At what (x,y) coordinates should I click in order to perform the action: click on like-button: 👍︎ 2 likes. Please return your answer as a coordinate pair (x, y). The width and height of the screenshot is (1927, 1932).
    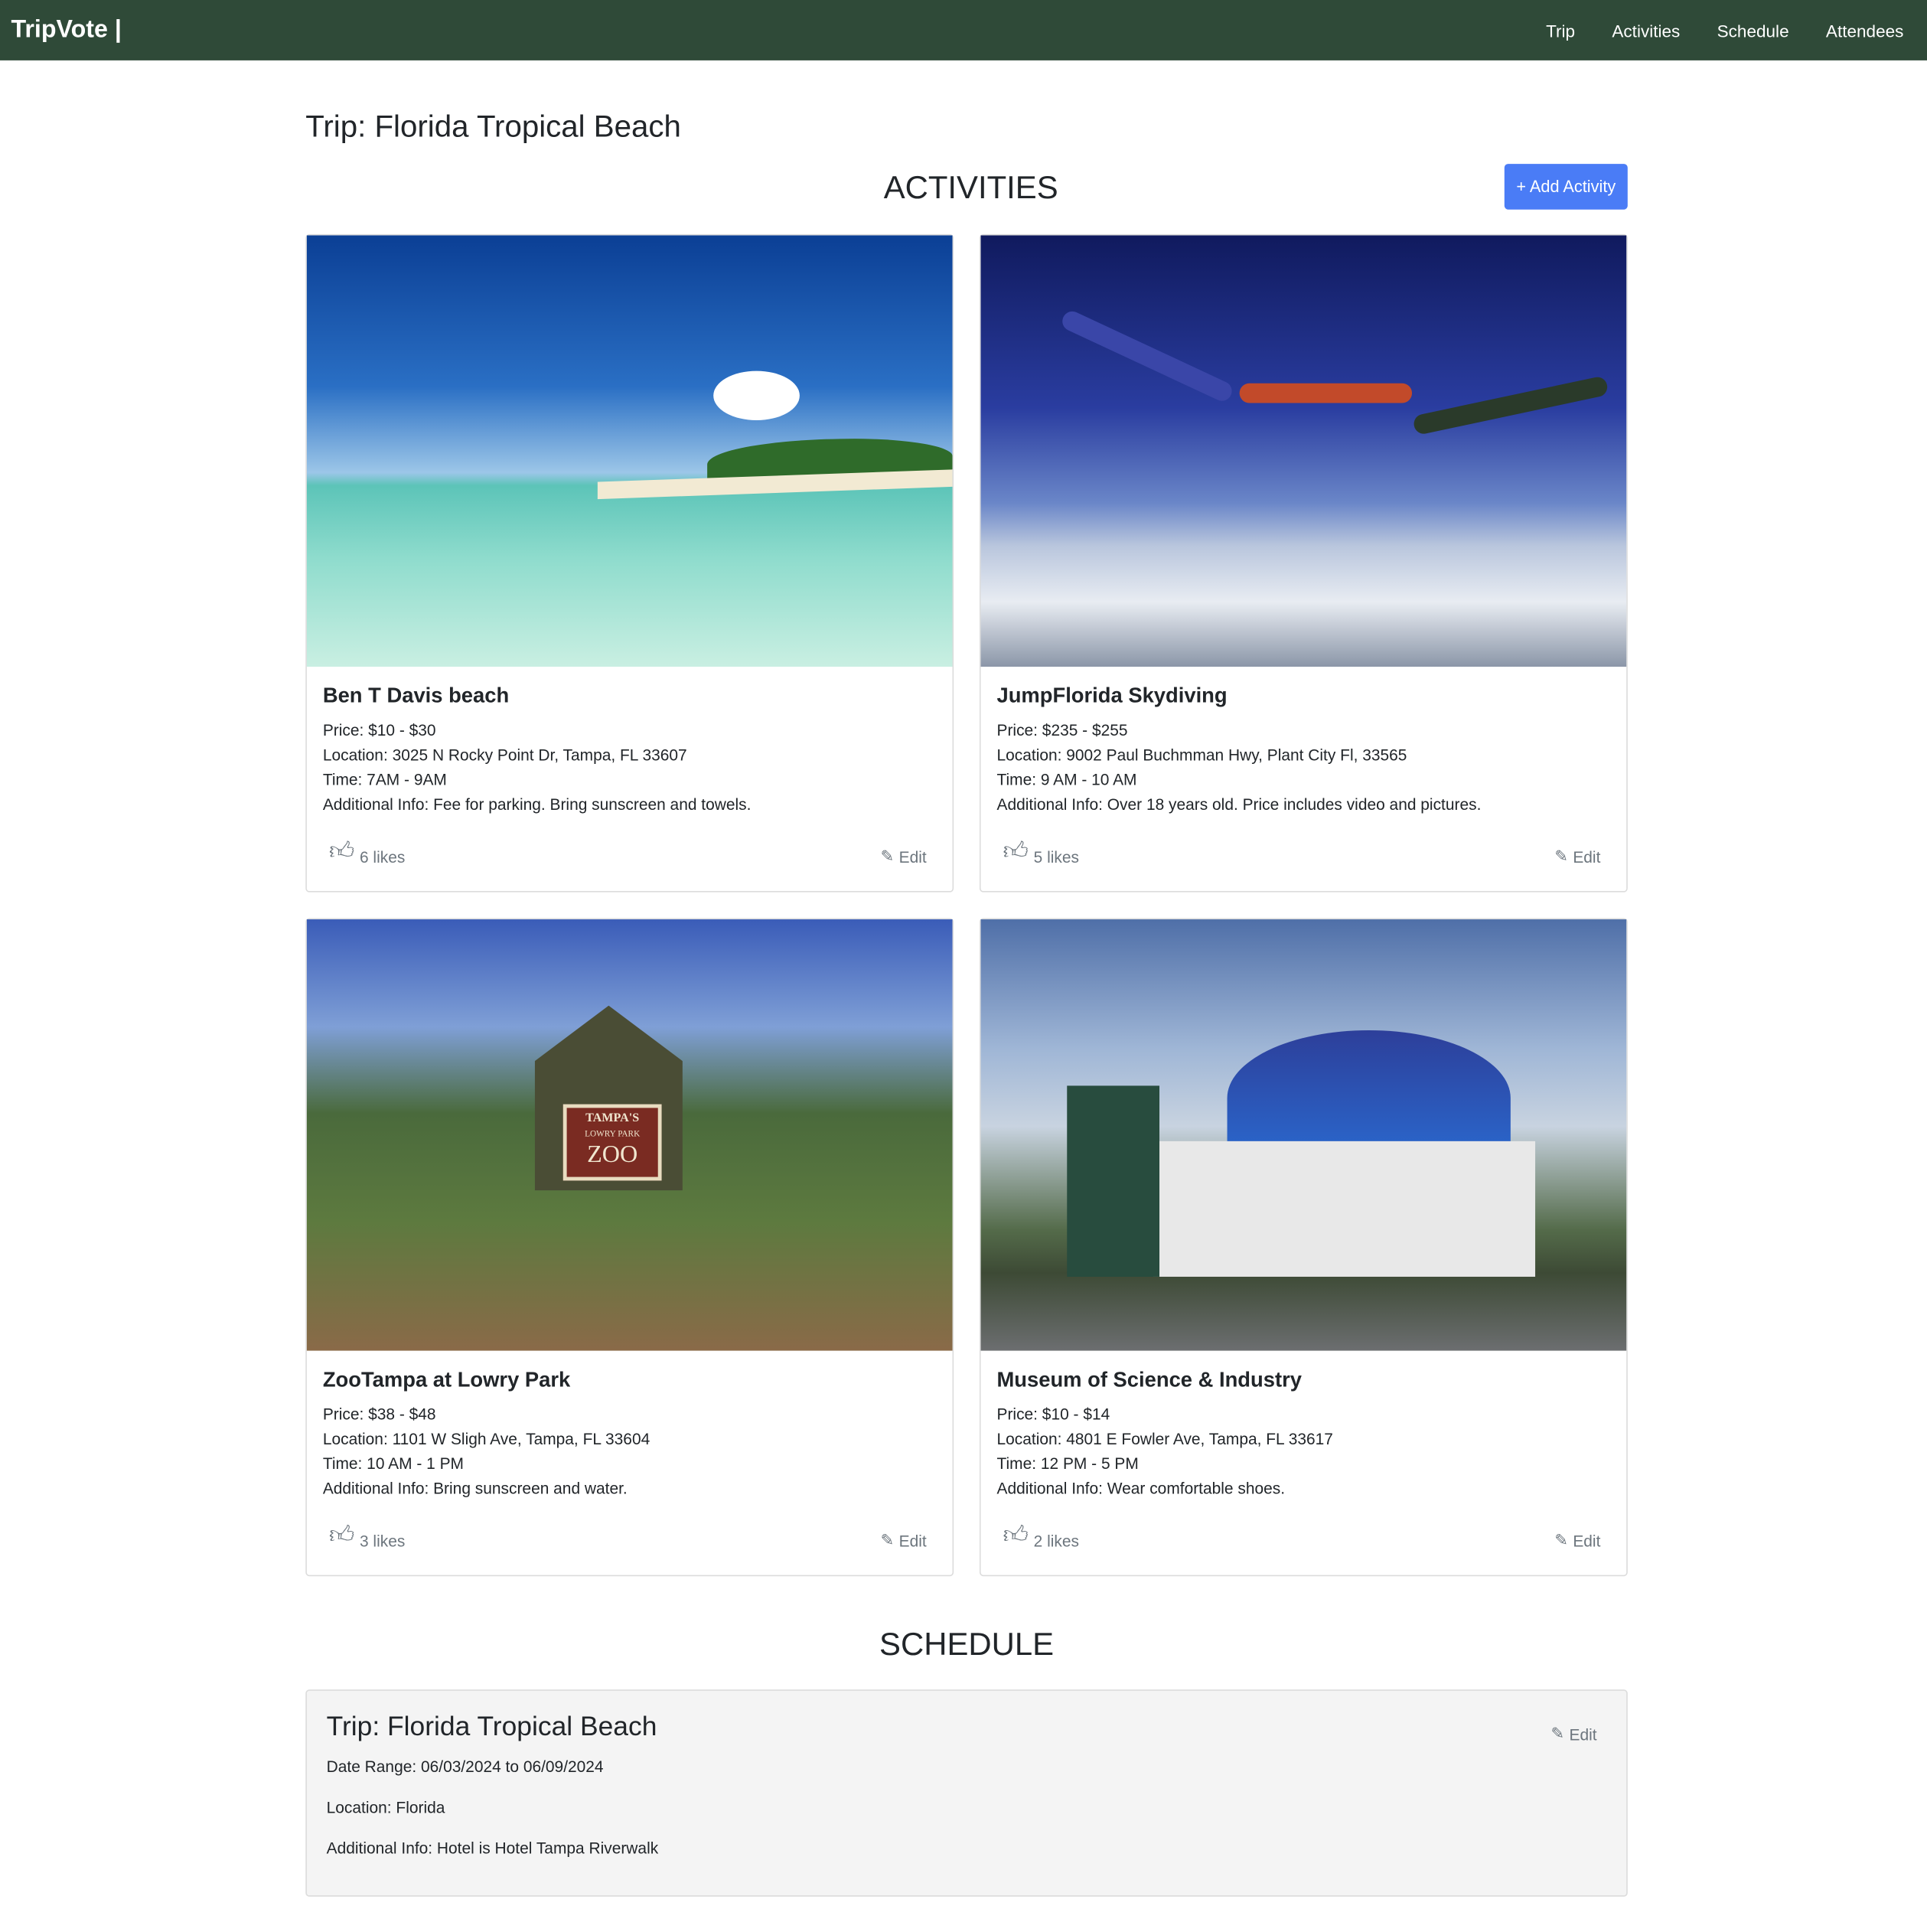
    Looking at the image, I should click on (1041, 1536).